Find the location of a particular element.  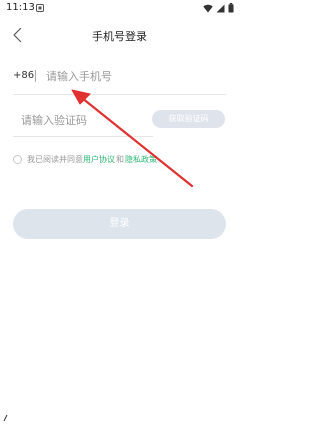

status-bar: 11:13 is located at coordinates (119, 10).